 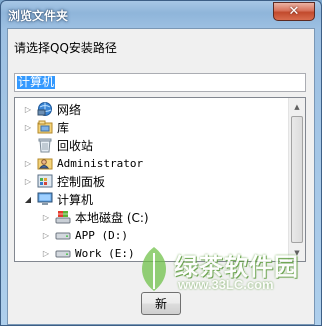 I want to click on close-button: ✕, so click(x=294, y=11).